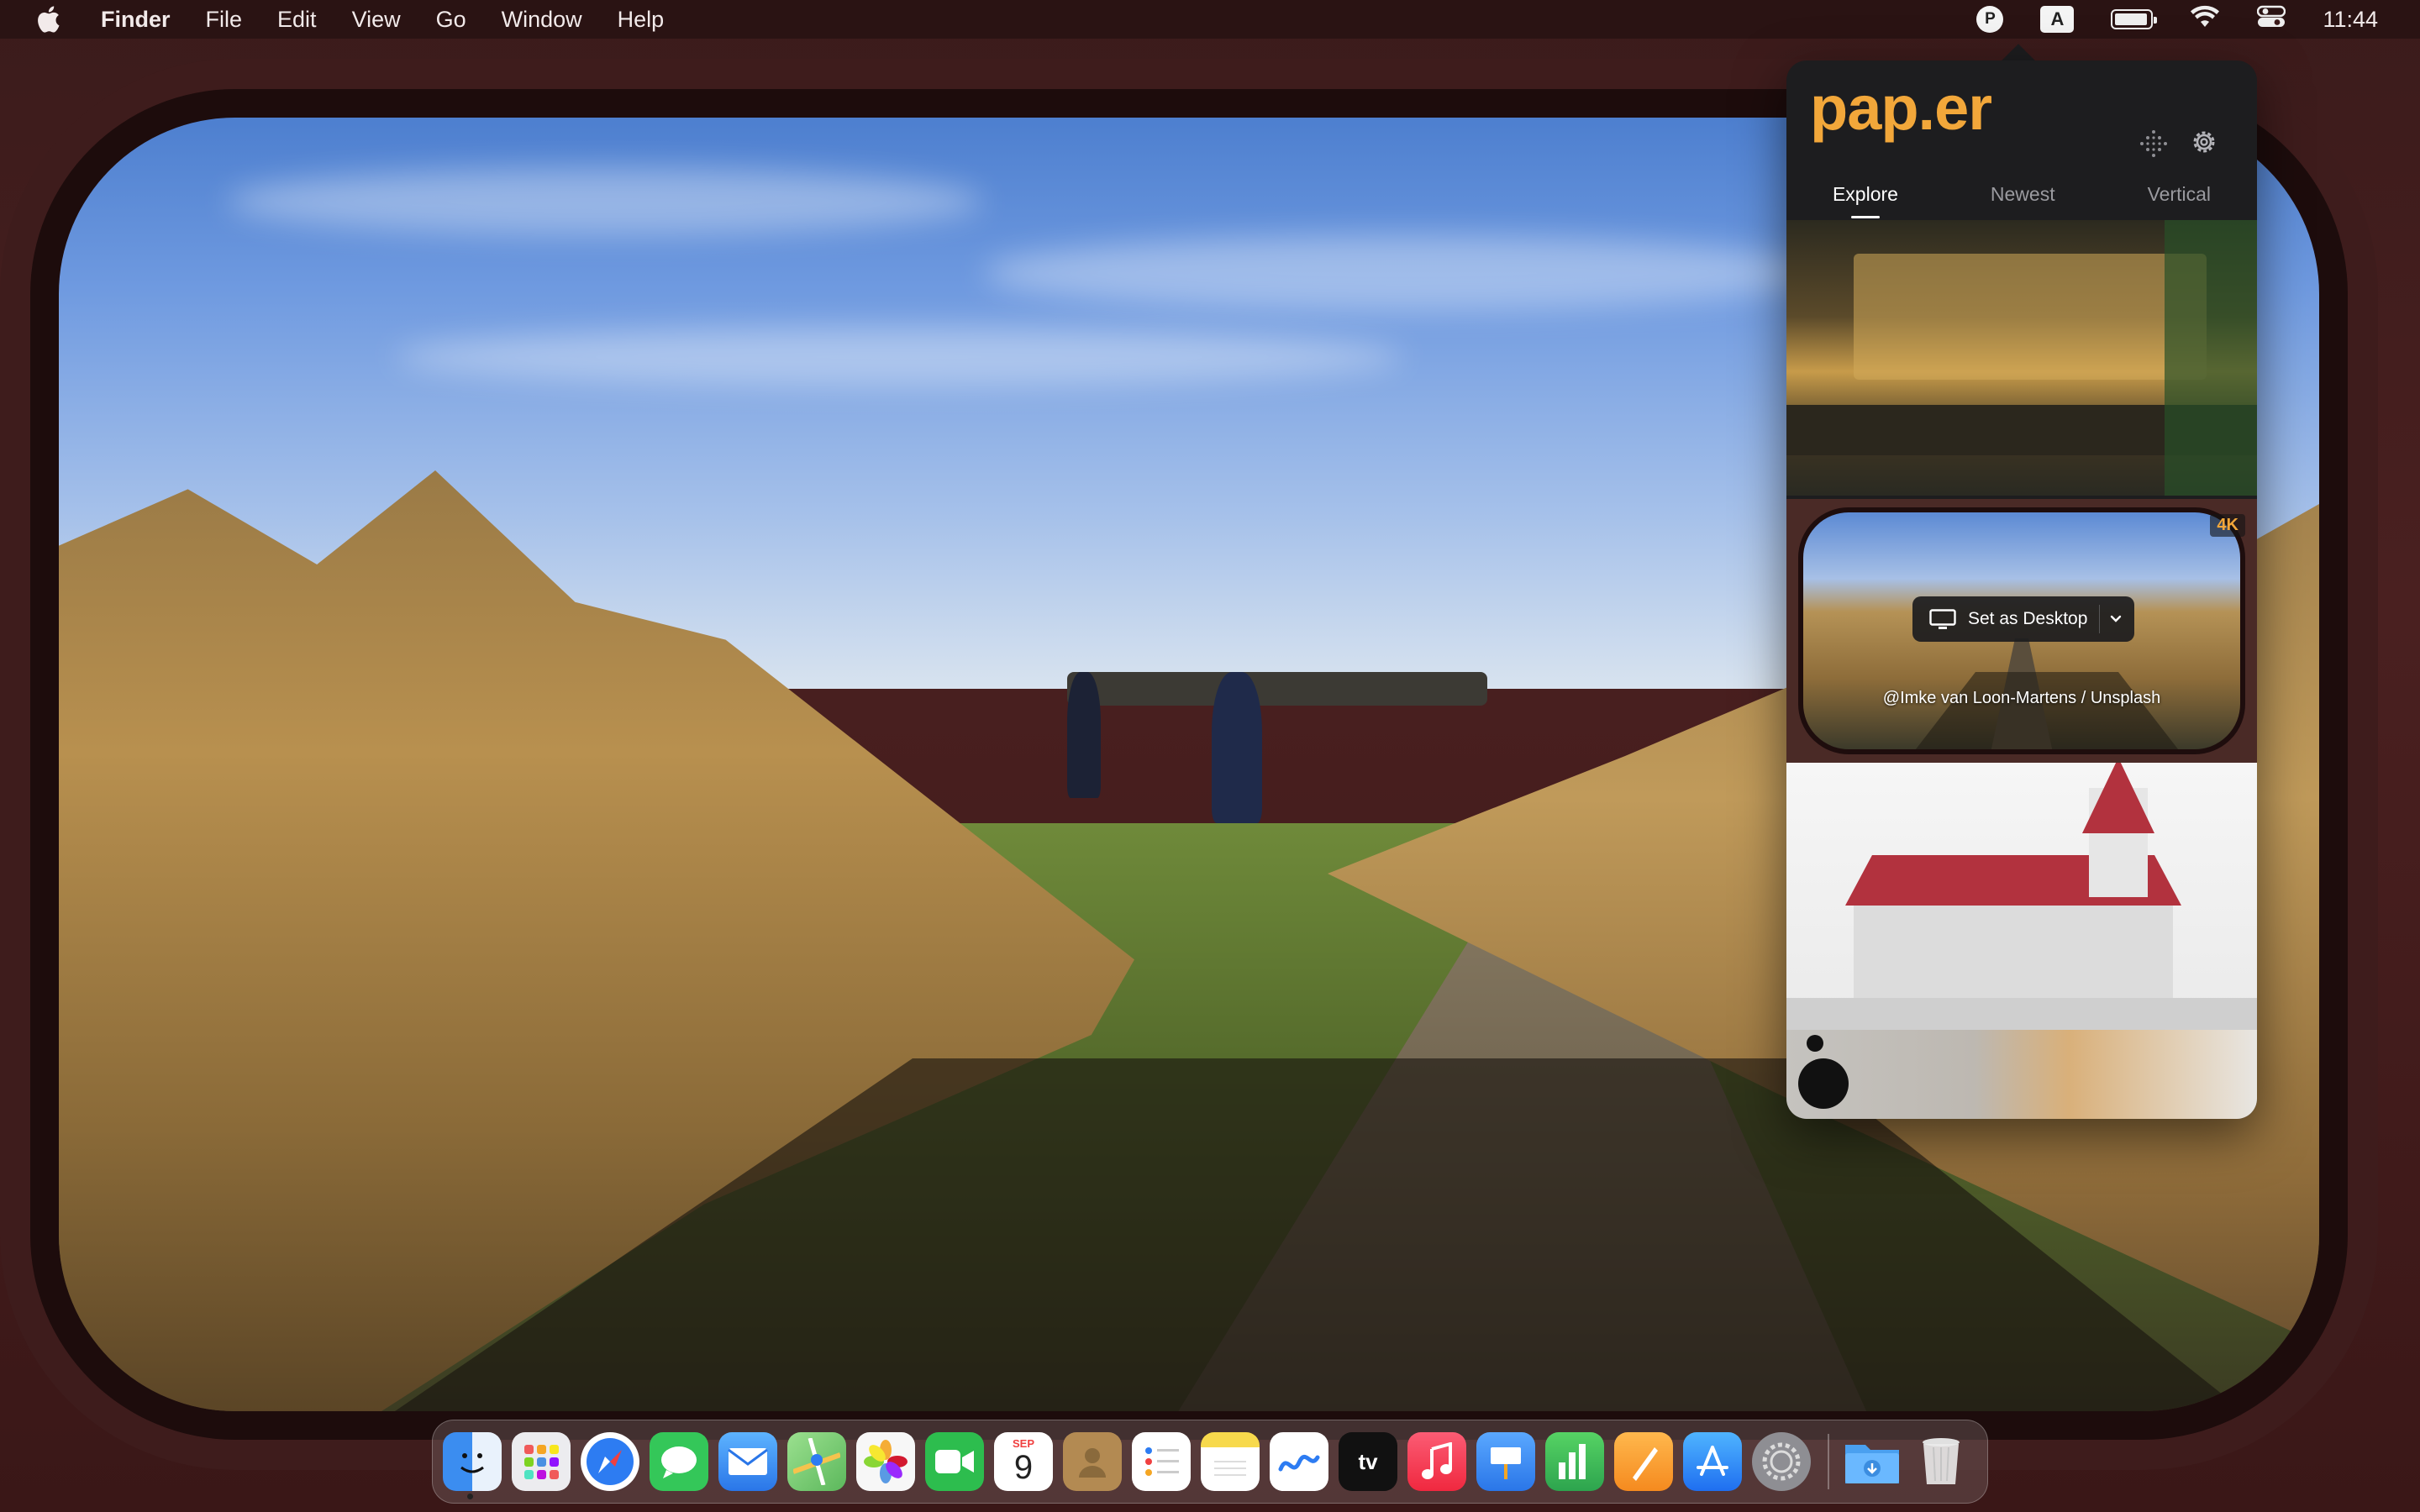  Describe the element at coordinates (1941, 1461) in the screenshot. I see `trash-icon` at that location.